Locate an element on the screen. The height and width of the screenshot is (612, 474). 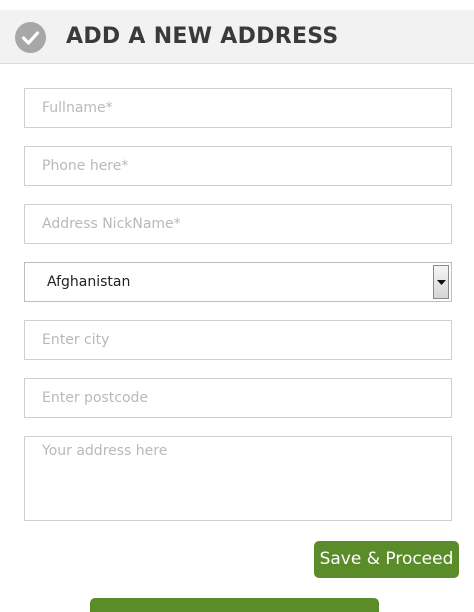
page-title: ADD A NEW ADDRESS is located at coordinates (202, 36).